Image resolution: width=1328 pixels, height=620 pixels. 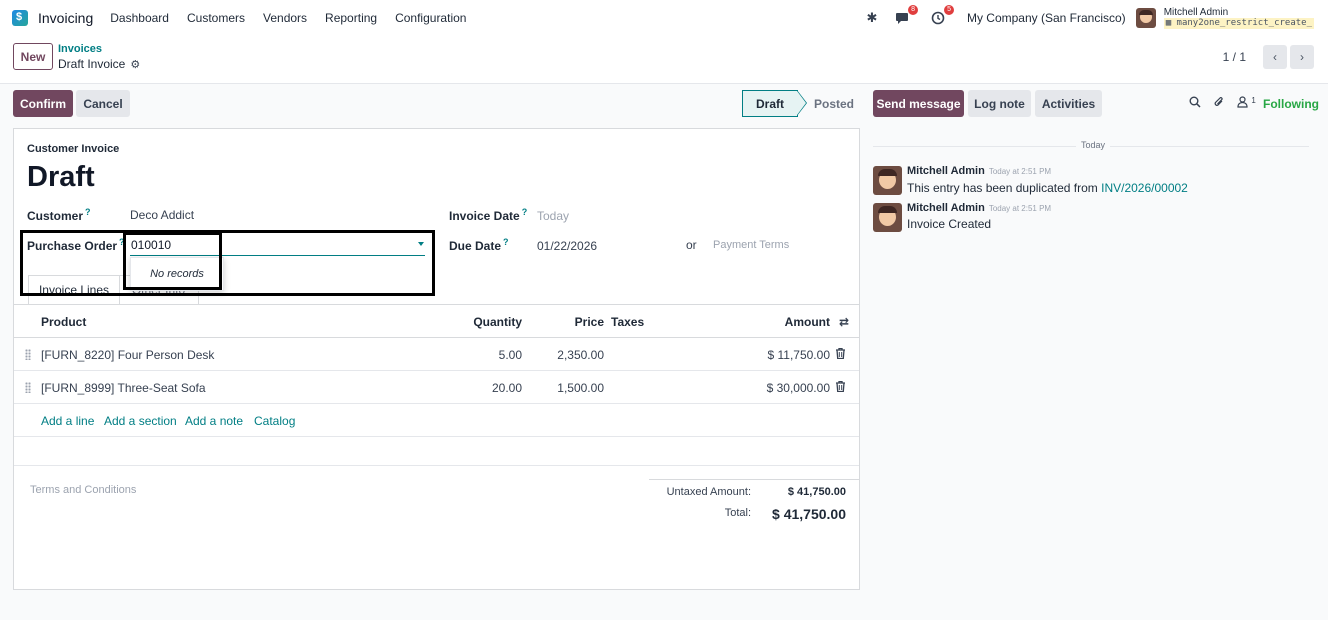 What do you see at coordinates (1004, 188) in the screenshot?
I see `message-text: This entry has been duplicated from` at bounding box center [1004, 188].